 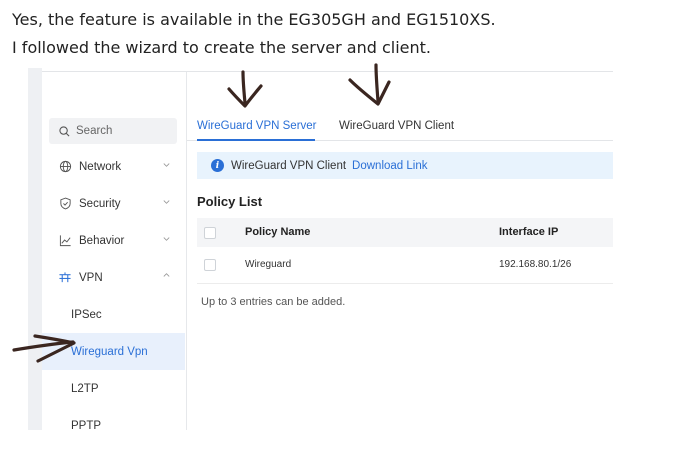 What do you see at coordinates (256, 140) in the screenshot?
I see `active-tab-indicator` at bounding box center [256, 140].